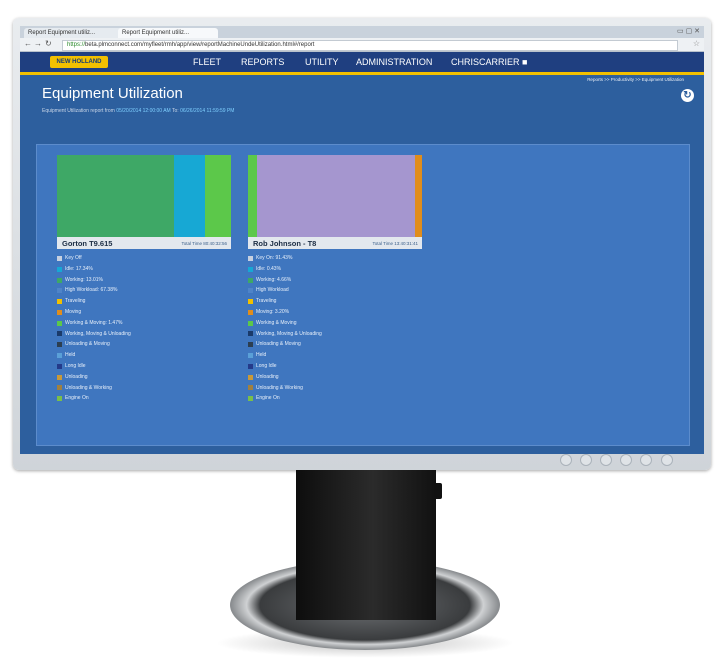  I want to click on legend-item: Working, Moving & Unloading, so click(144, 334).